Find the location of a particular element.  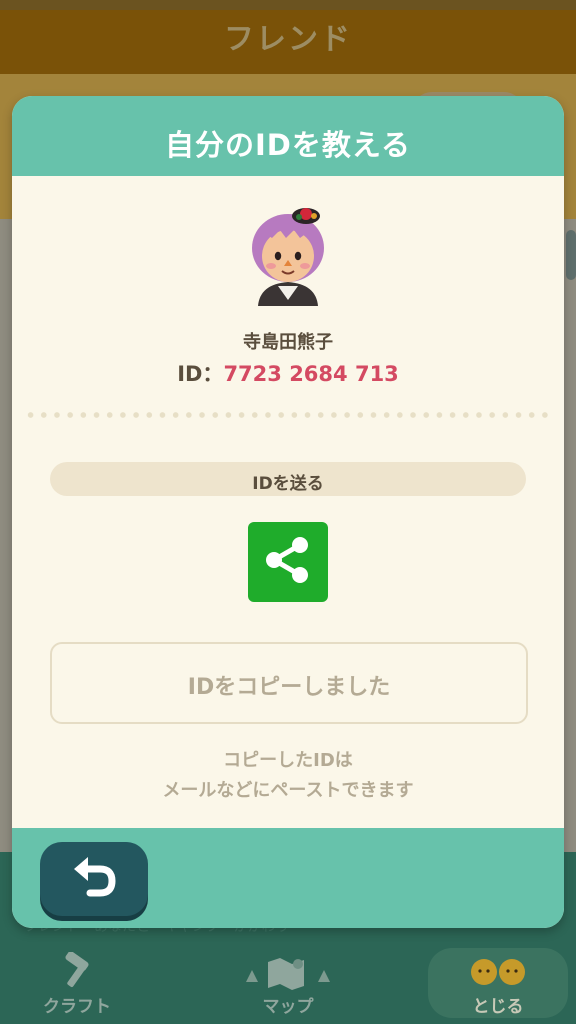

copy-note-line-2: メールなどにペーストできます is located at coordinates (288, 790).